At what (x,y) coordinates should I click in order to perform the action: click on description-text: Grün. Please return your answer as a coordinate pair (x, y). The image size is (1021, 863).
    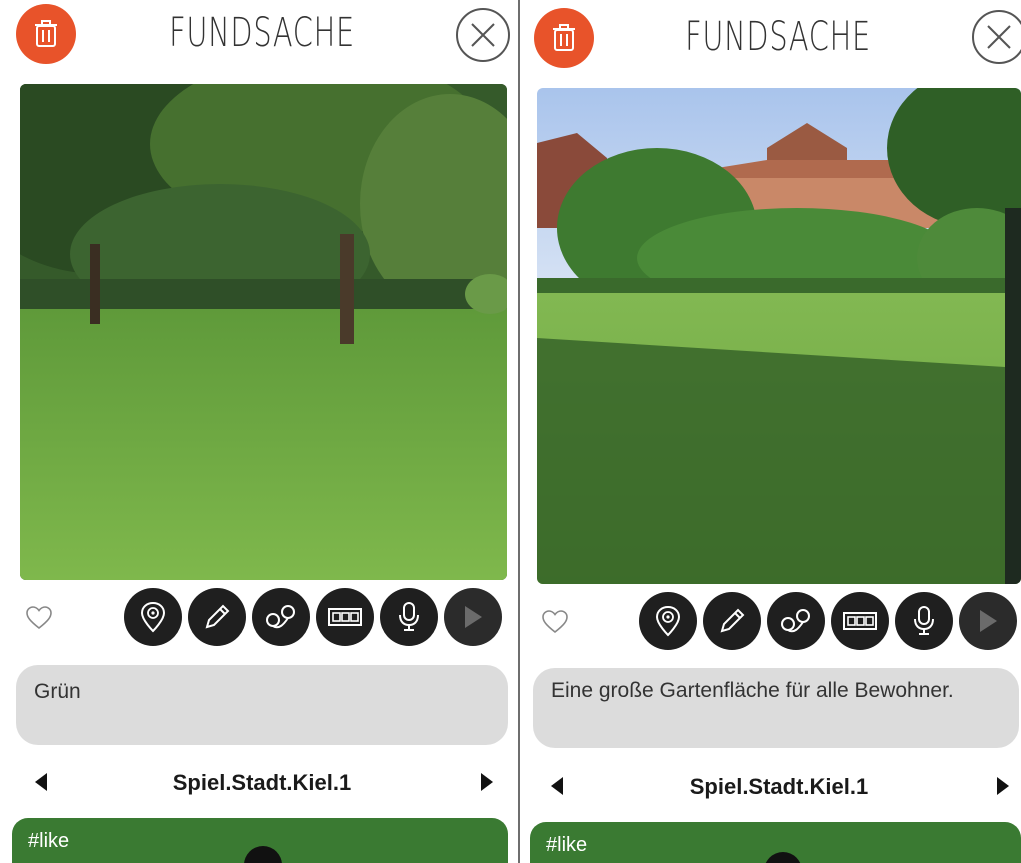
    Looking at the image, I should click on (262, 705).